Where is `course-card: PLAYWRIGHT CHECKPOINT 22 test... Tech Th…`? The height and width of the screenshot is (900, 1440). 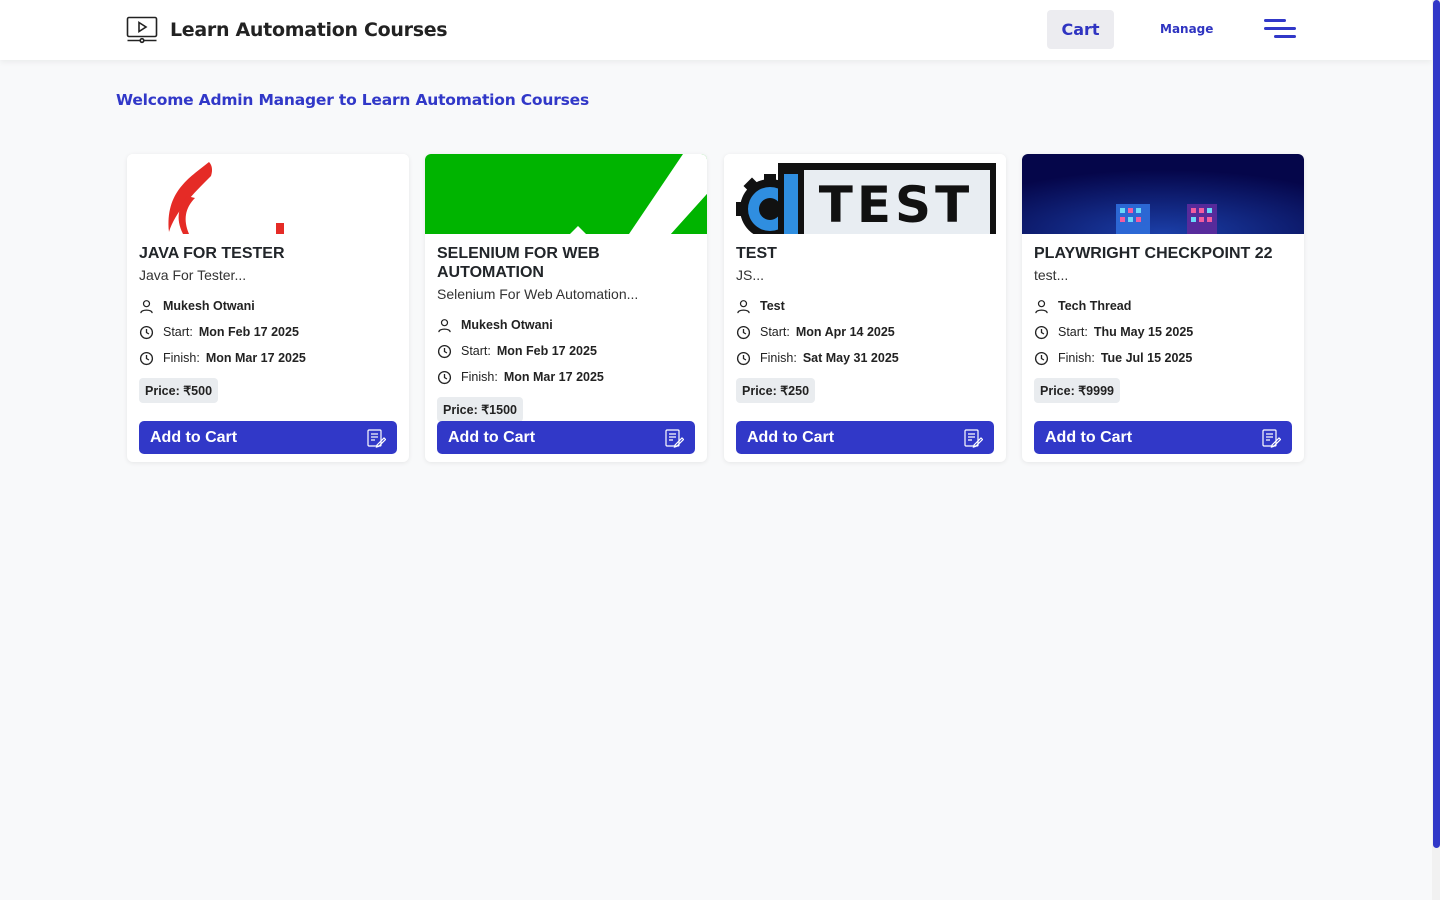
course-card: PLAYWRIGHT CHECKPOINT 22 test... Tech Th… is located at coordinates (1163, 308).